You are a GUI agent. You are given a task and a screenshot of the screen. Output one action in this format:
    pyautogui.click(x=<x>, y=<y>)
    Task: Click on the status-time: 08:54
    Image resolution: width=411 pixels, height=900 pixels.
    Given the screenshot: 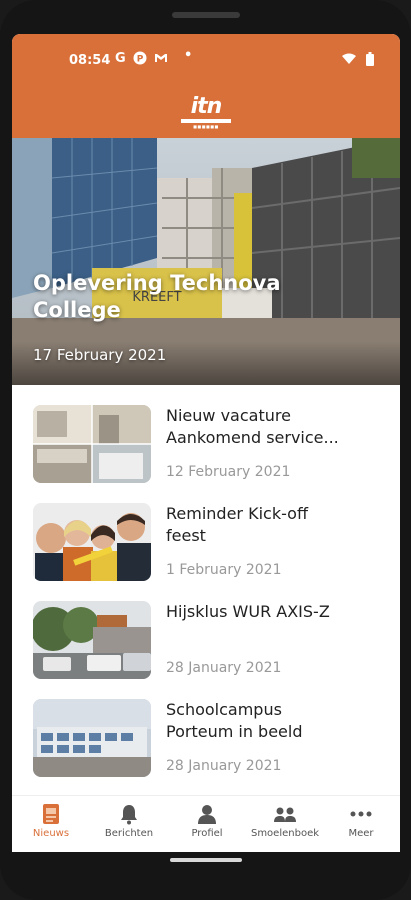 What is the action you would take?
    pyautogui.click(x=90, y=60)
    